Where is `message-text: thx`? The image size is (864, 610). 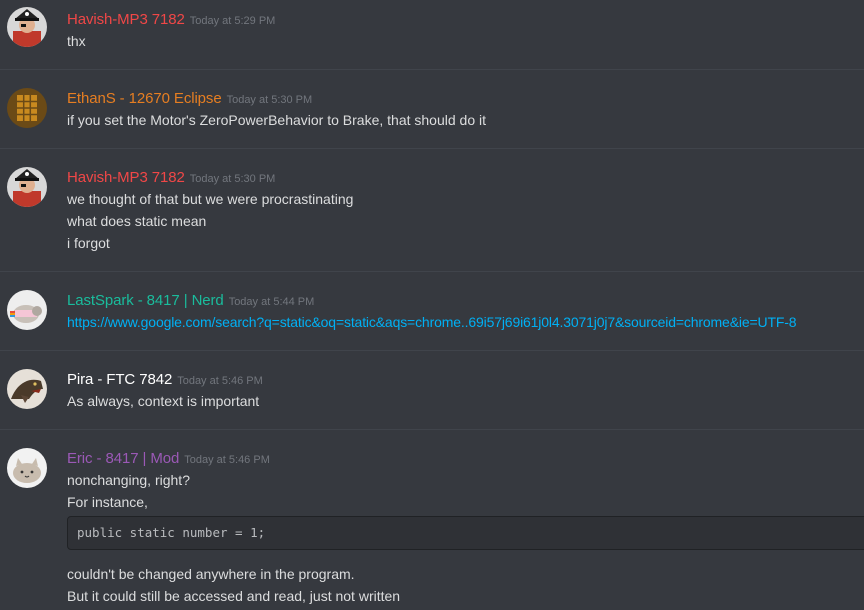
message-text: thx is located at coordinates (76, 41).